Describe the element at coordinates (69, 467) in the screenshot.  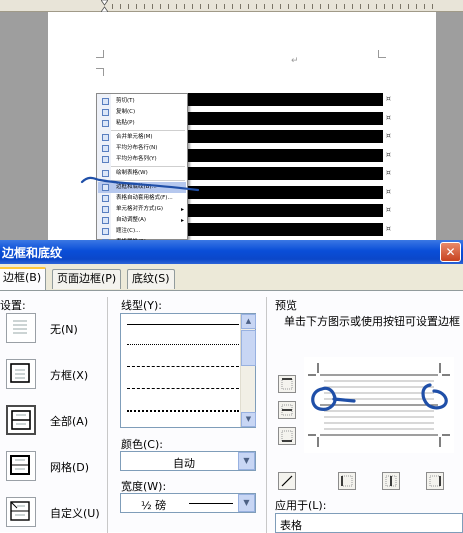
I see `setting-option-label: 网格(D)` at that location.